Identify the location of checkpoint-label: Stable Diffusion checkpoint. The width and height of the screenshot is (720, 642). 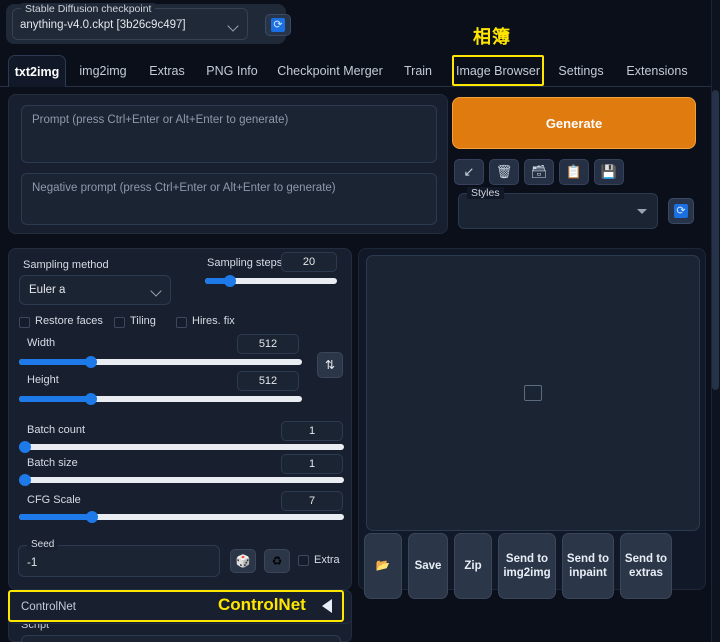
(88, 9).